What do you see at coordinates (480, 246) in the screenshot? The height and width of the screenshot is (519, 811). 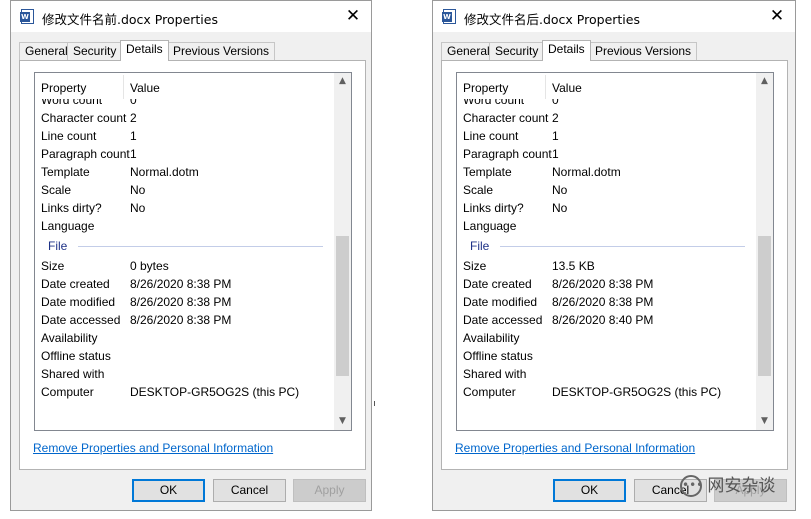 I see `group-label: File` at bounding box center [480, 246].